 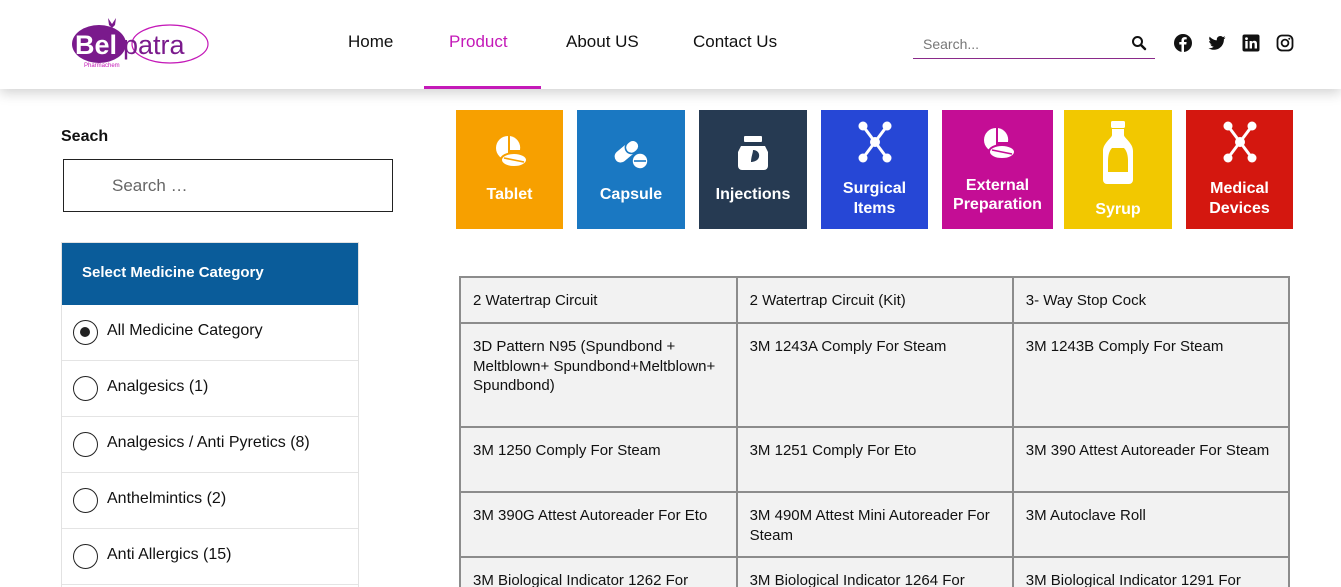 What do you see at coordinates (997, 185) in the screenshot?
I see `tile-label-line1: External` at bounding box center [997, 185].